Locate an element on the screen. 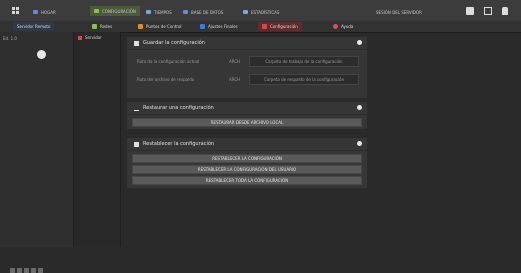 The height and width of the screenshot is (273, 521). backup-path-label: Ruta del archivo de respaldo is located at coordinates (166, 79).